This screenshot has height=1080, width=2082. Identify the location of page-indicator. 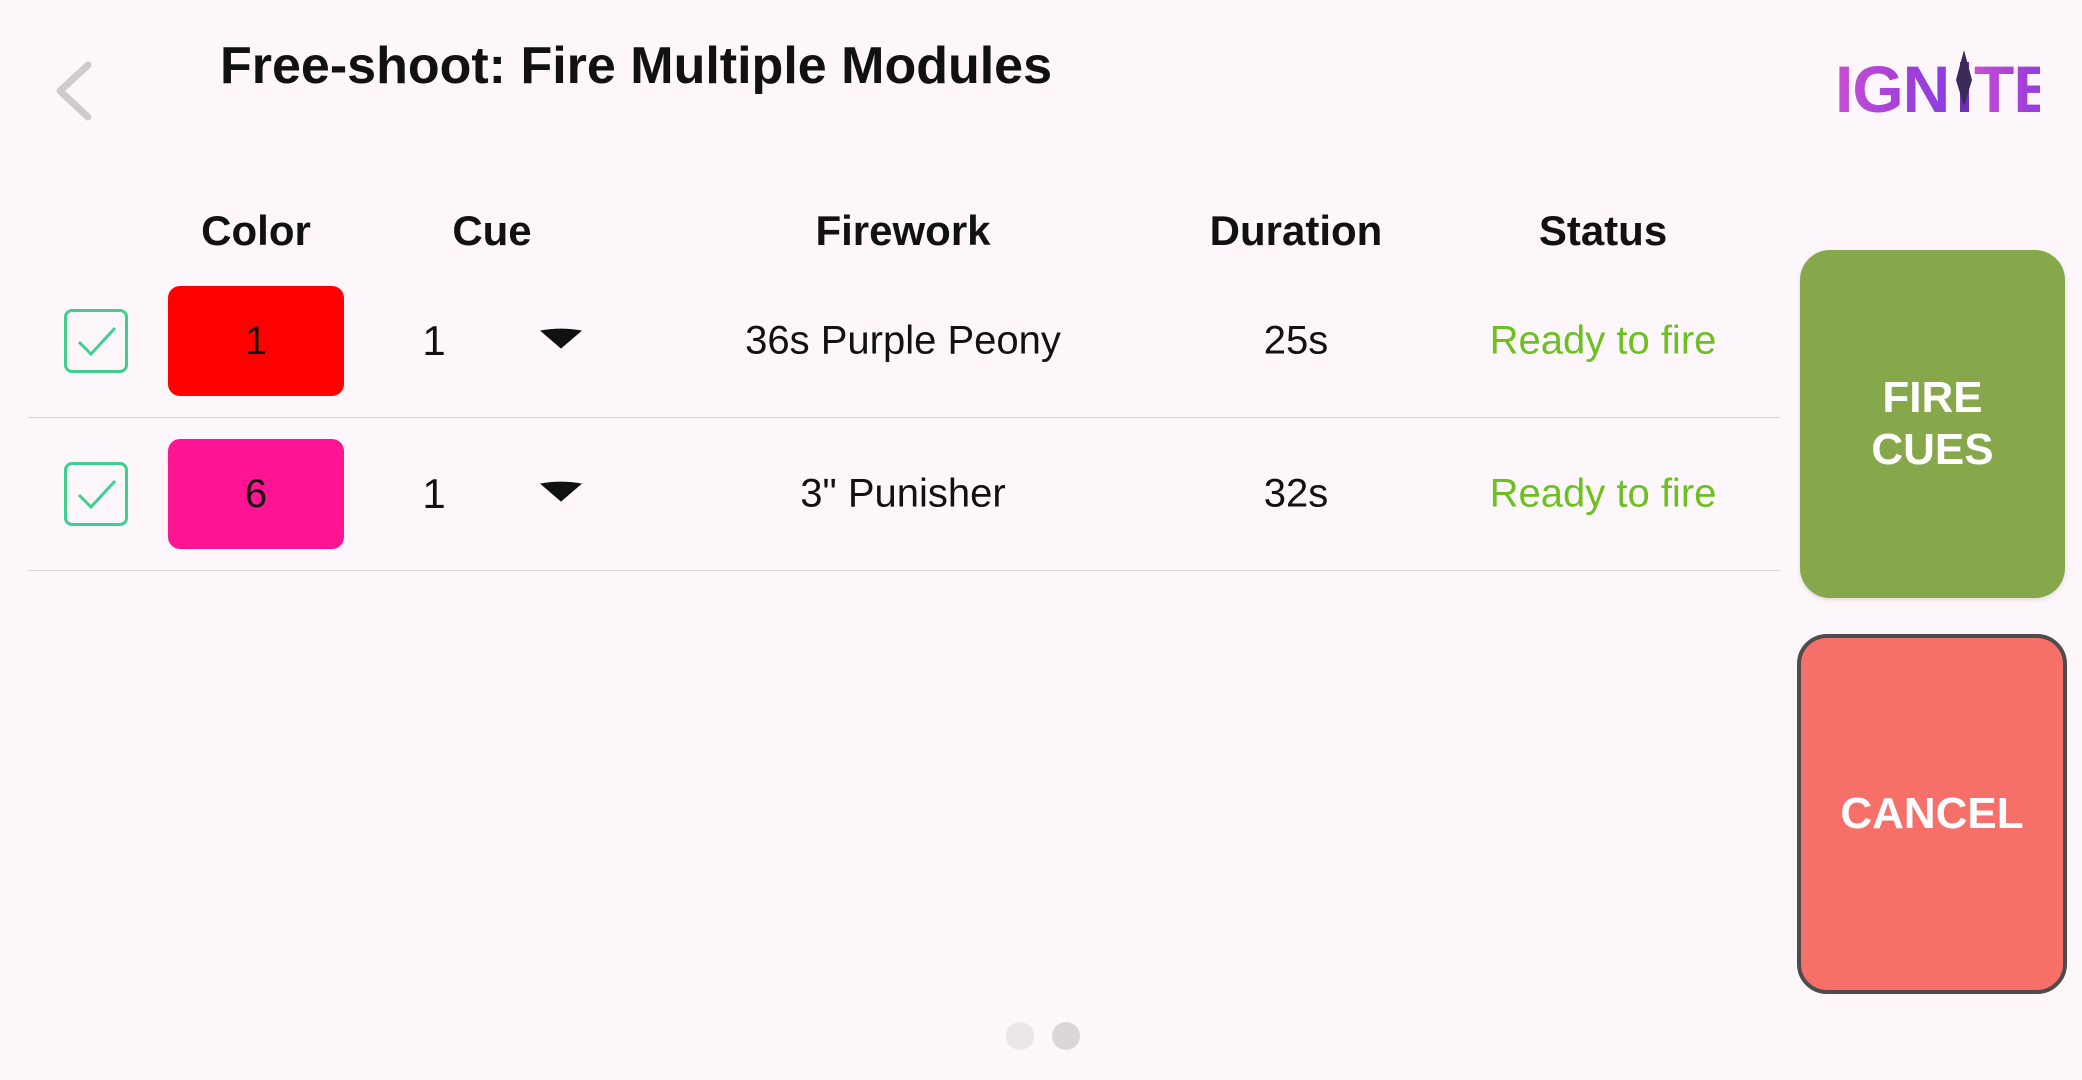
(1043, 1036).